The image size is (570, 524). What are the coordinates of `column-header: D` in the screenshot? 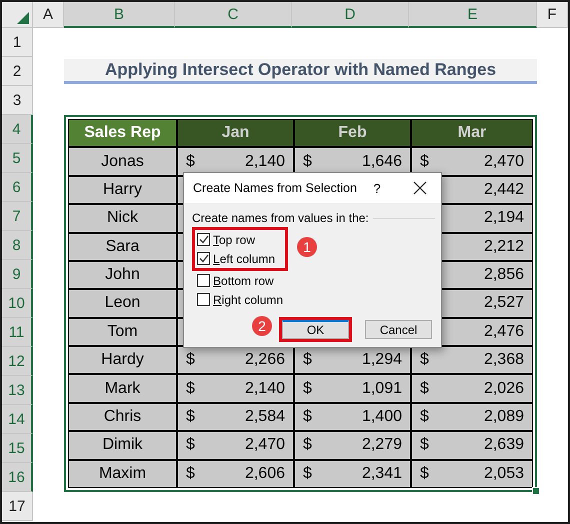 It's located at (350, 15).